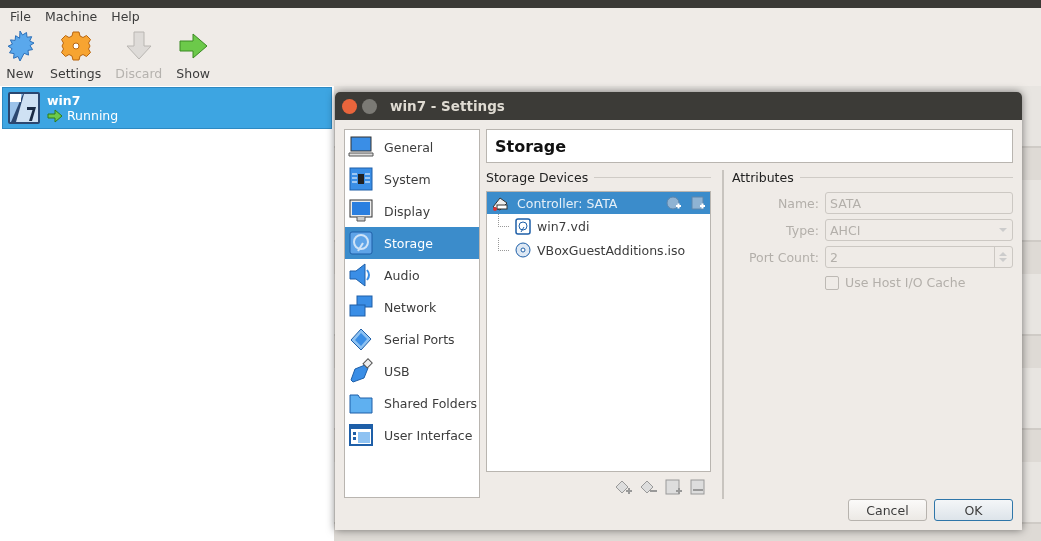  I want to click on field-label: Port Count:, so click(783, 257).